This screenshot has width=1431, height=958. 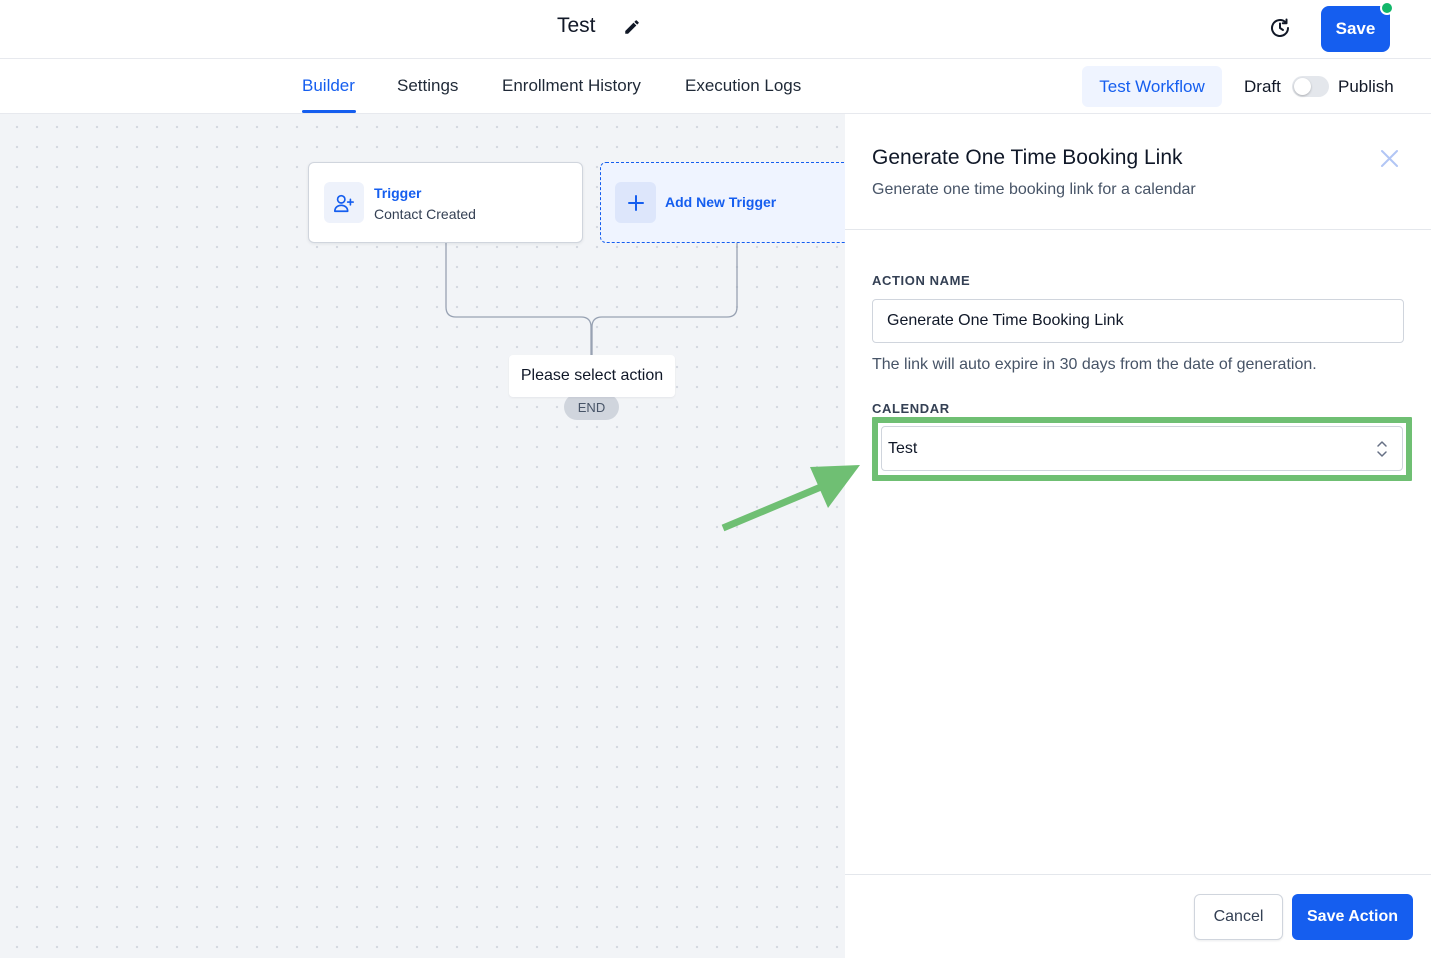 I want to click on publish-toggle, so click(x=1310, y=86).